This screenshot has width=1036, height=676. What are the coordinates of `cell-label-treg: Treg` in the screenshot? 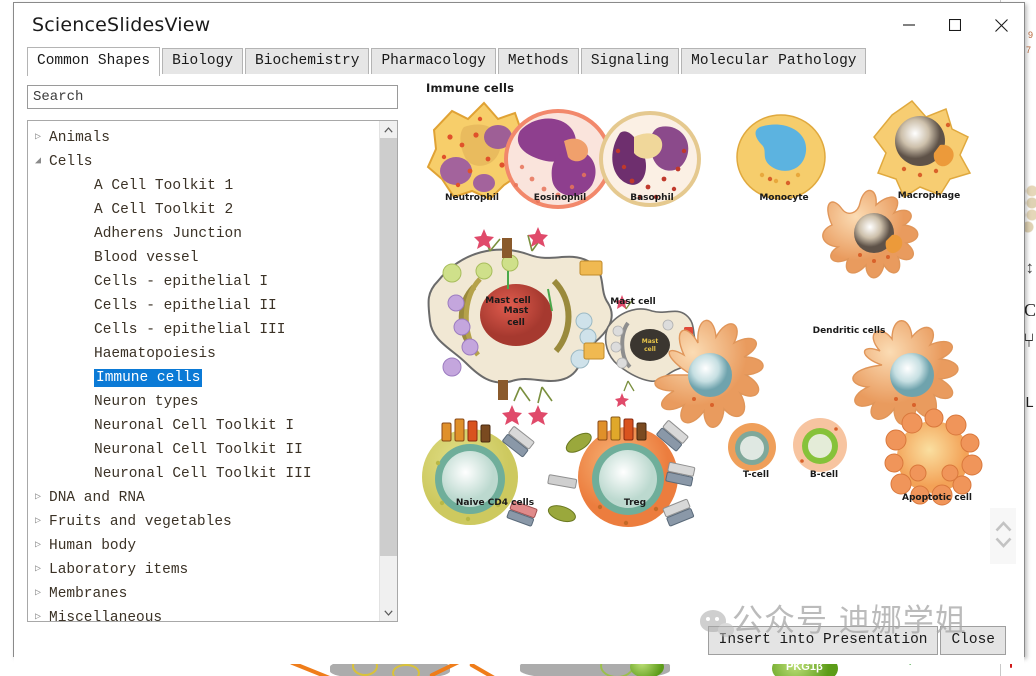 It's located at (635, 503).